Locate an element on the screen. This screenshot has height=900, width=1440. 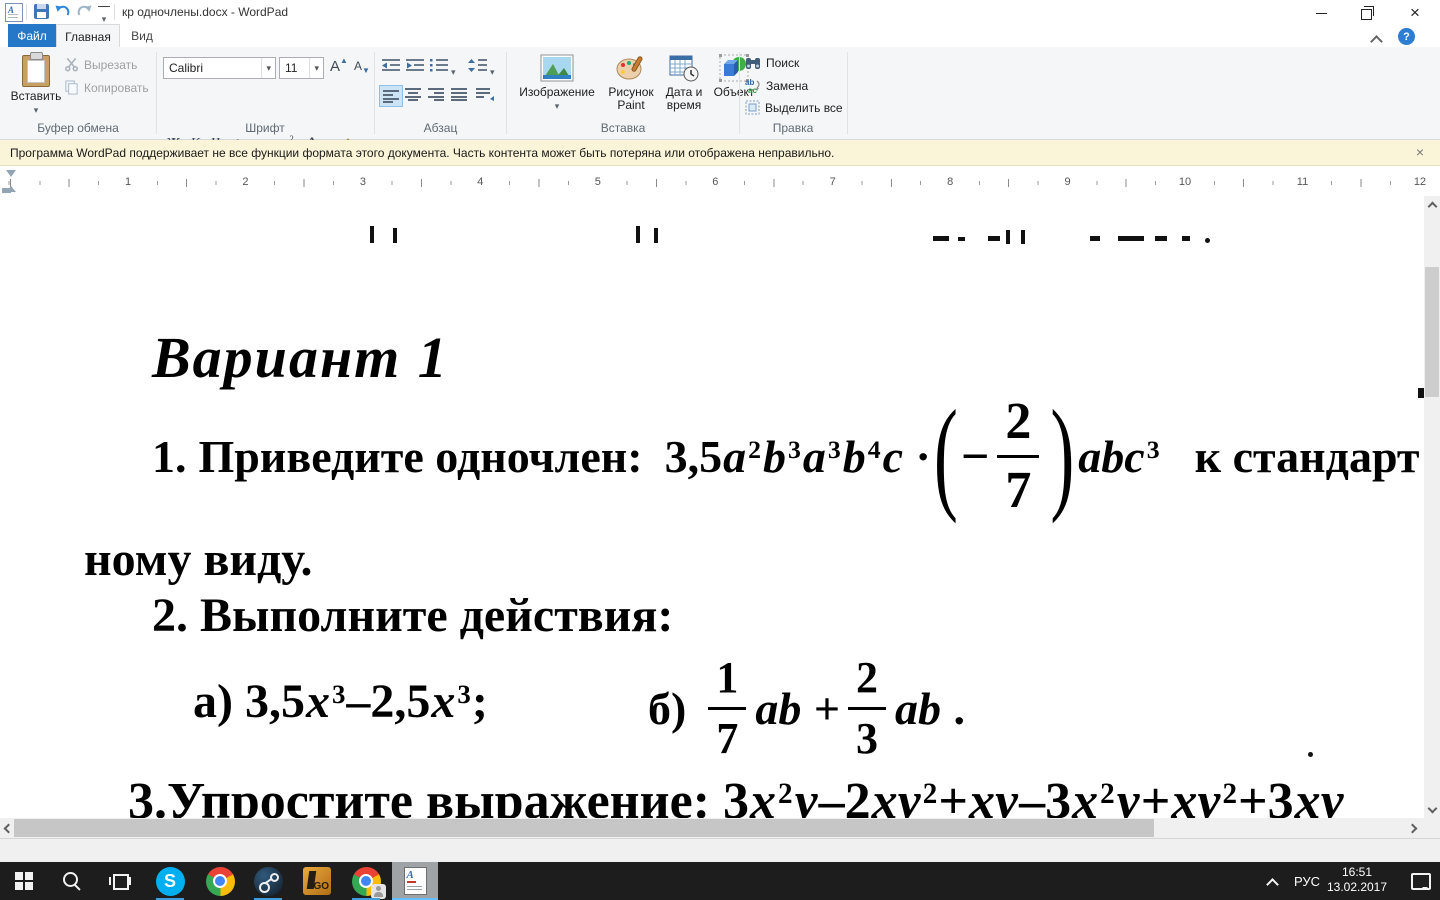
group-label-clipboard: Буфер обмена is located at coordinates (78, 128).